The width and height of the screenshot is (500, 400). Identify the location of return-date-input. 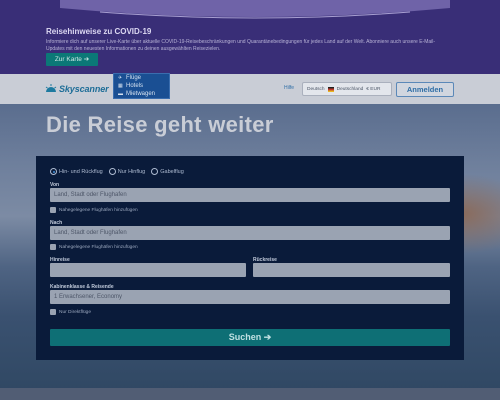
(351, 270).